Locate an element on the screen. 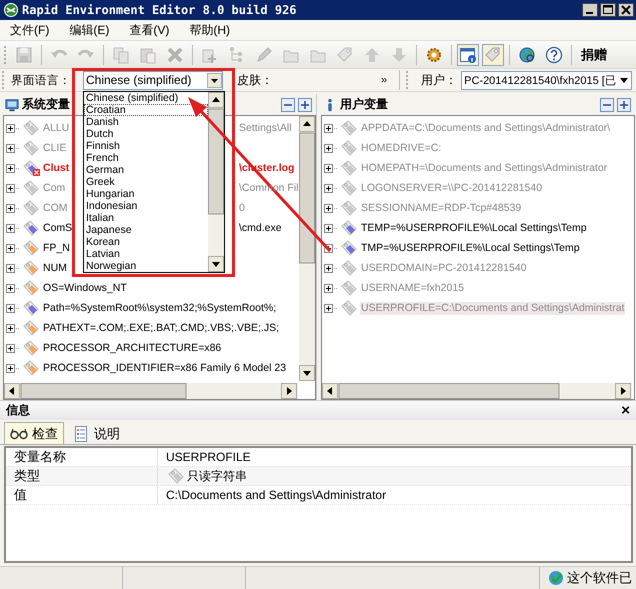 This screenshot has width=636, height=589. close-button: × is located at coordinates (625, 410).